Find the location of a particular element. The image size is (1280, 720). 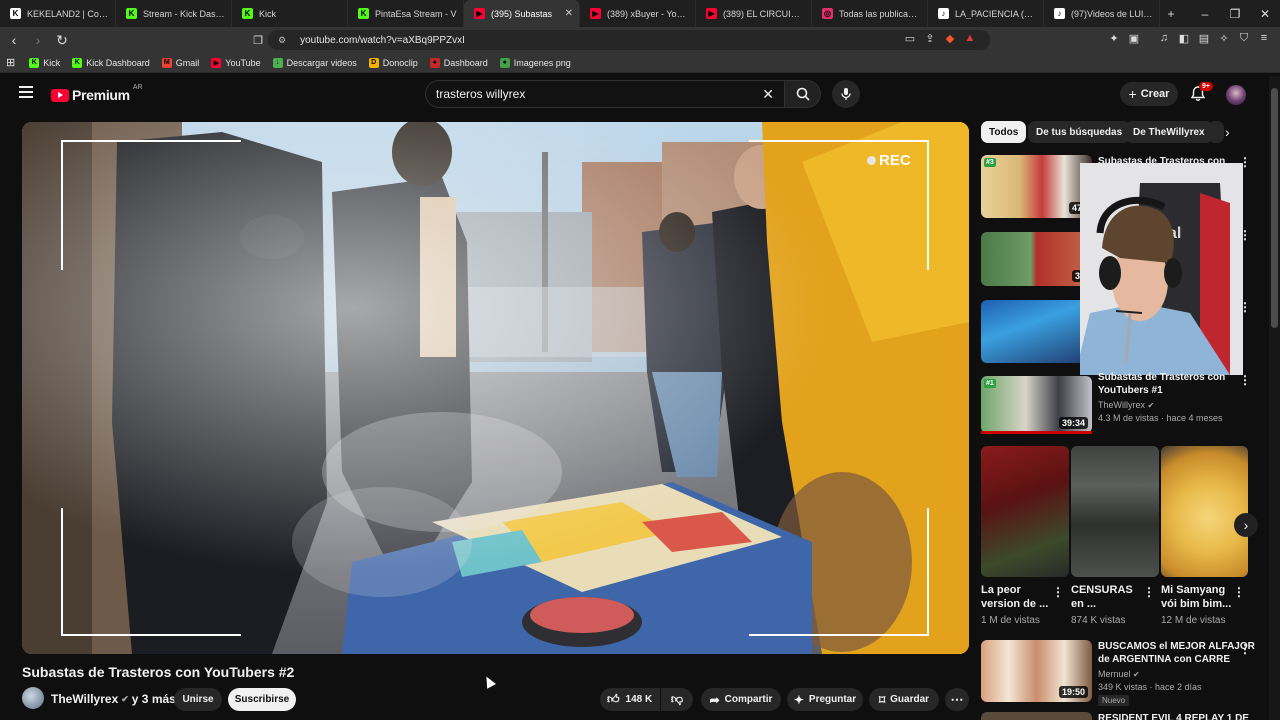

channel-avatar is located at coordinates (33, 698).